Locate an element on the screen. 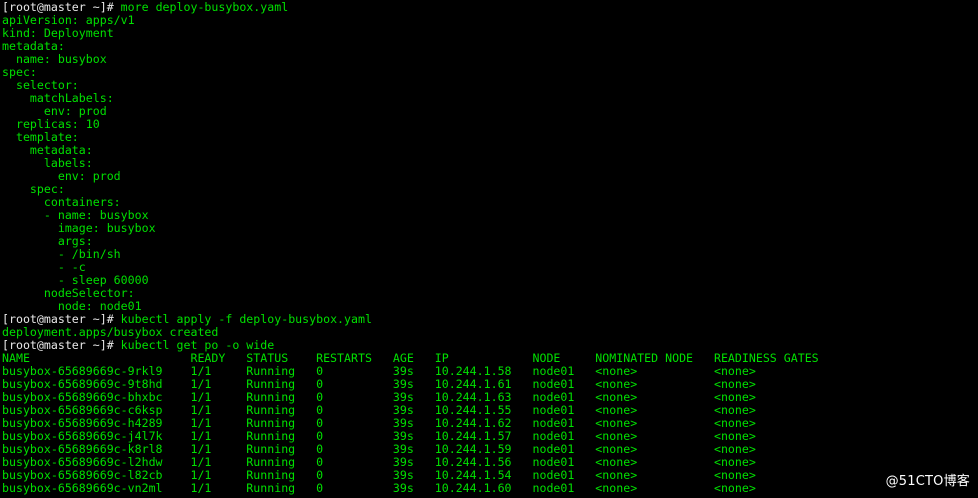 The height and width of the screenshot is (498, 978). output-line: labels: is located at coordinates (490, 163).